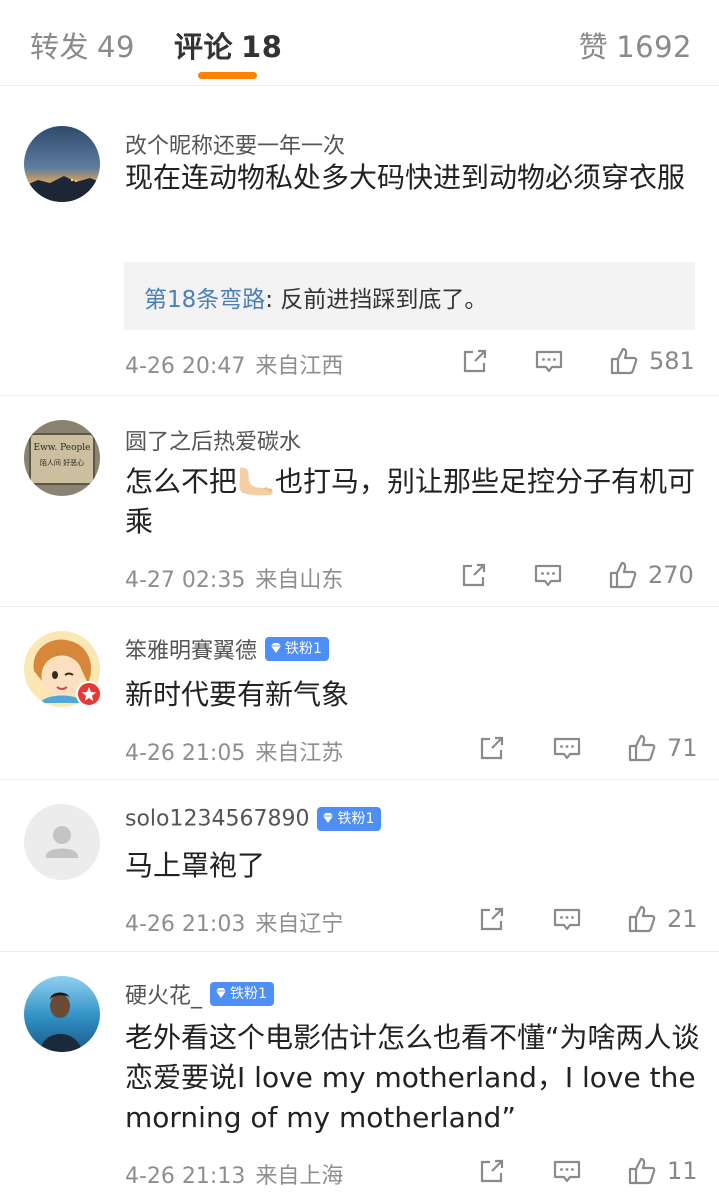 The image size is (719, 1200). I want to click on comment-username: 圆了之后热爱碳水, so click(213, 442).